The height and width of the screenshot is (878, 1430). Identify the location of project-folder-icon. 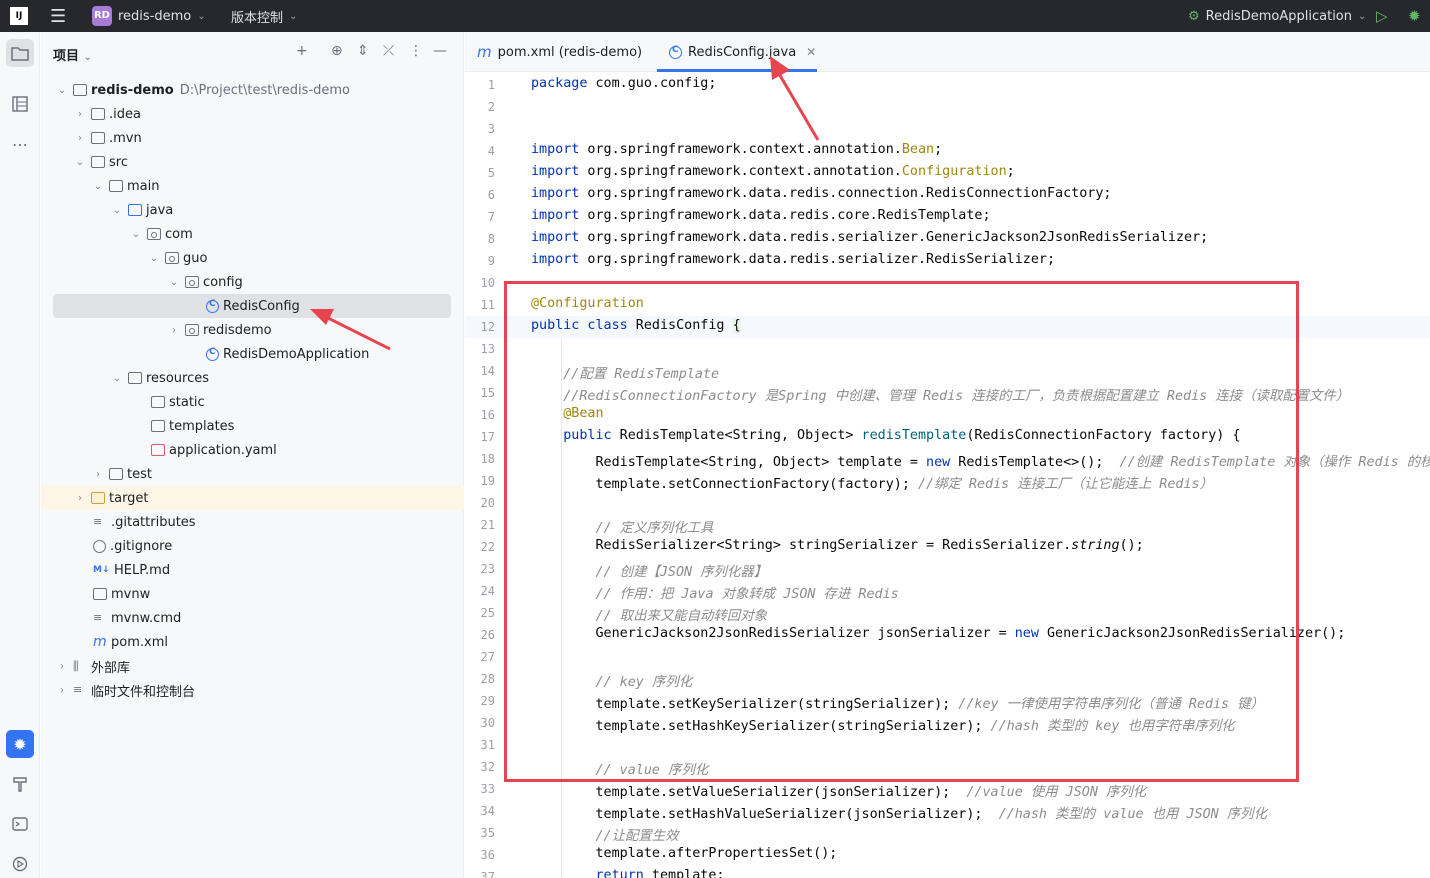
(20, 53).